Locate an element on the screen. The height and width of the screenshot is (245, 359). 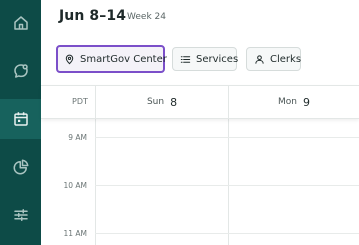
day-column-header-sun: Sun 8 is located at coordinates (161, 102).